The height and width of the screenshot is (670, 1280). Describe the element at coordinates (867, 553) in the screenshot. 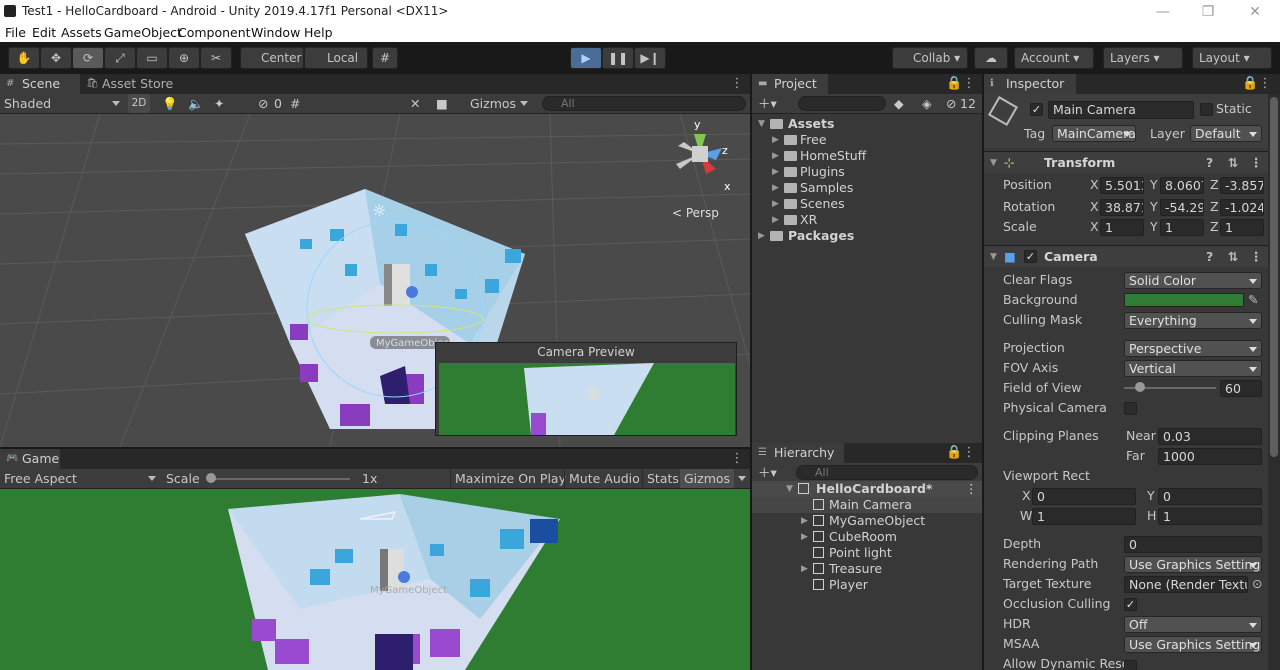

I see `hierarchy-item: Point light` at that location.